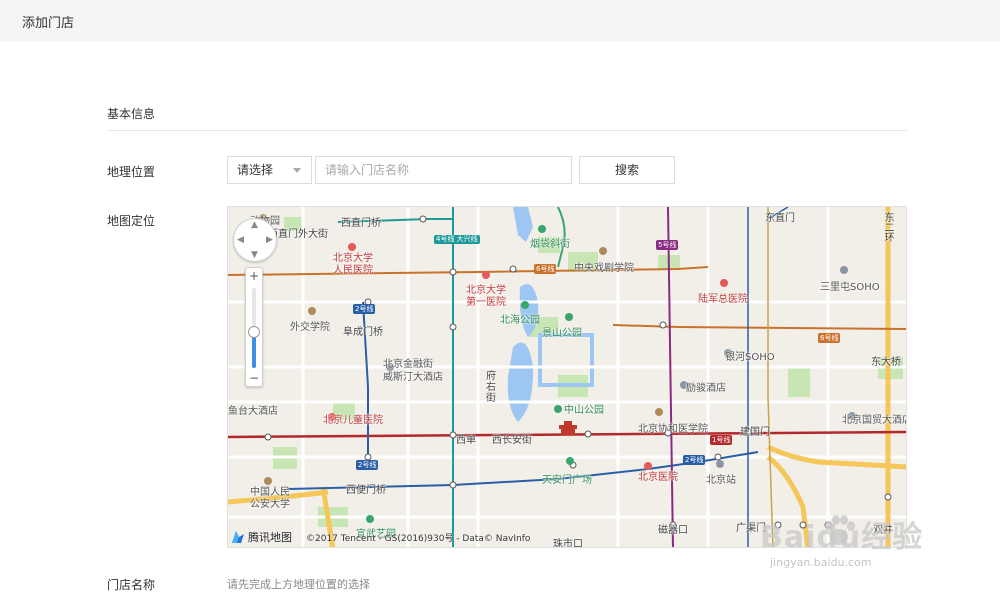 The height and width of the screenshot is (600, 1000). Describe the element at coordinates (255, 170) in the screenshot. I see `region-select-value: 请选择` at that location.